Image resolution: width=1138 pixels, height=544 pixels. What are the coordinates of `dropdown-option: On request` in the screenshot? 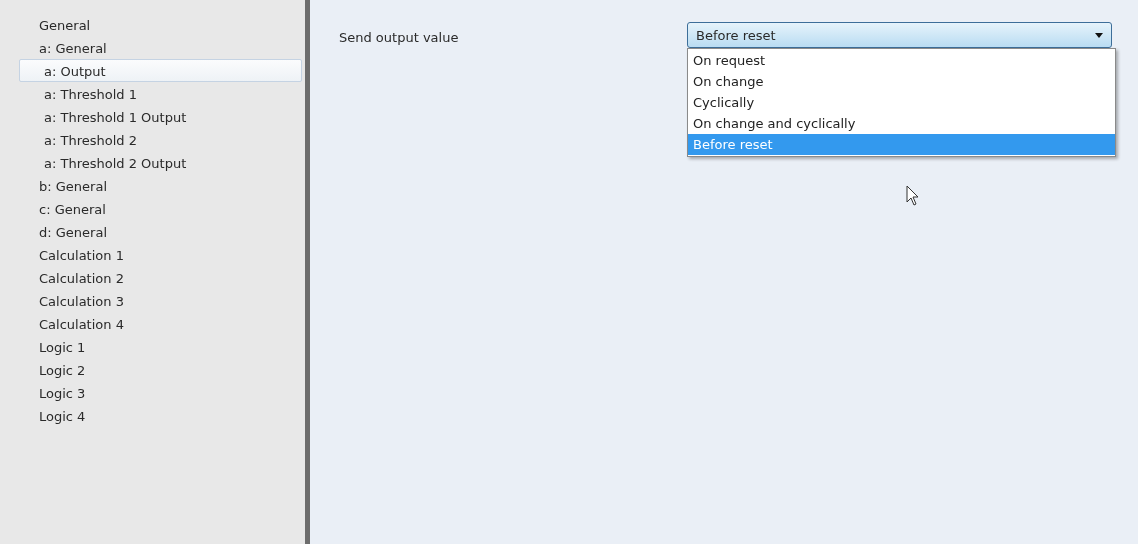 It's located at (901, 60).